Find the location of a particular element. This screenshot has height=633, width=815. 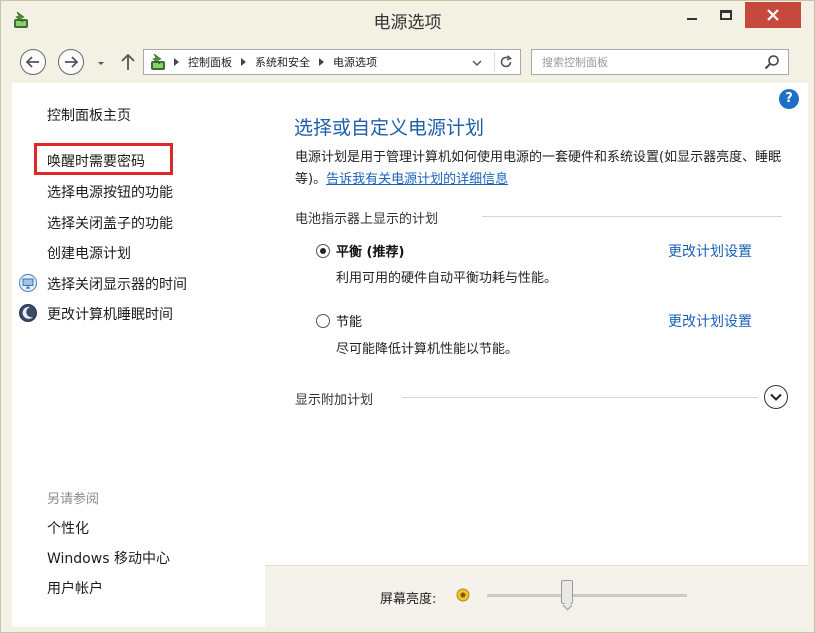

breadcrumb-system-security: 系统和安全 is located at coordinates (282, 62).